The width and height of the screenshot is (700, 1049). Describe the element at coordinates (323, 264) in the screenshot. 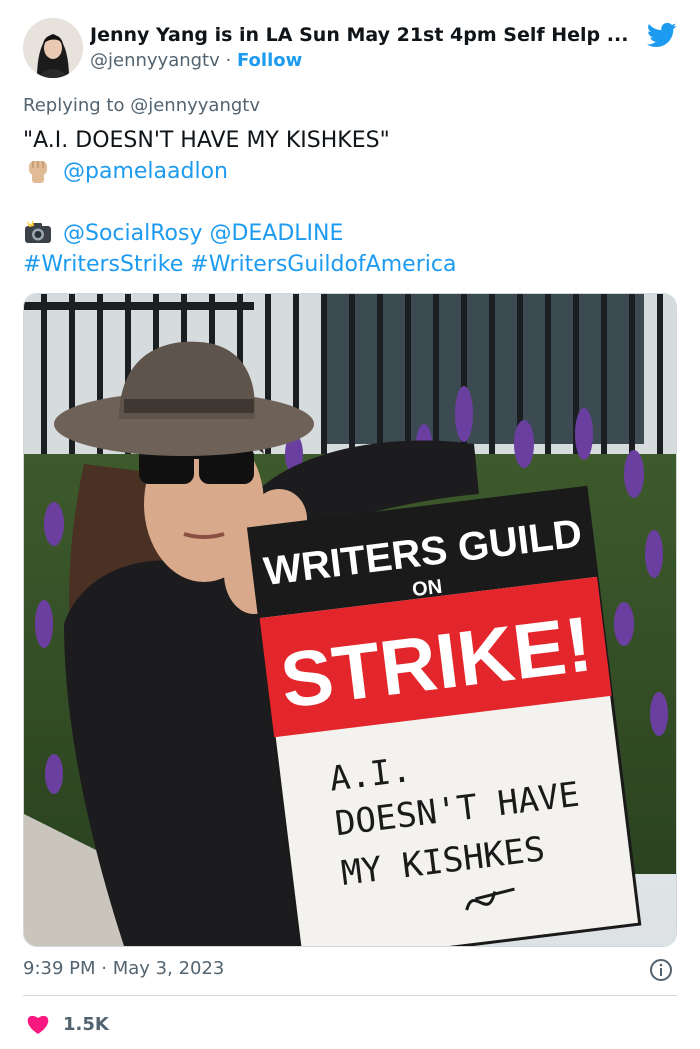

I see `hashtag-writersguildofamerica: #WritersGuildofAmerica` at that location.